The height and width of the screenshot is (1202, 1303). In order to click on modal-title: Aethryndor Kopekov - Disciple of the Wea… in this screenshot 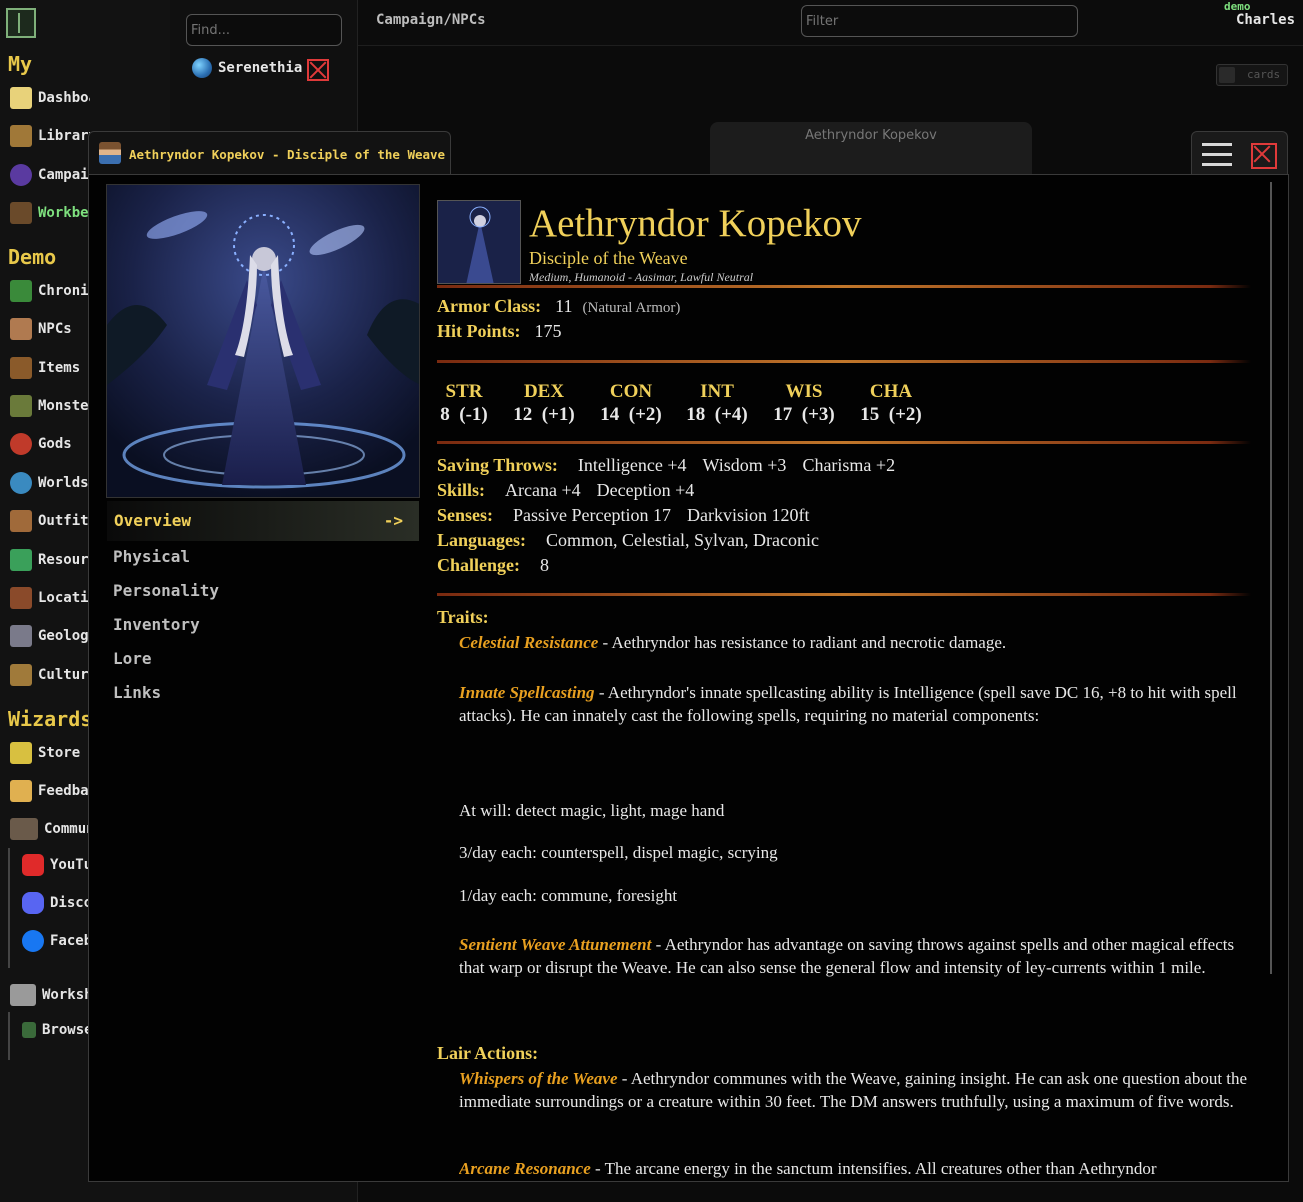, I will do `click(287, 154)`.